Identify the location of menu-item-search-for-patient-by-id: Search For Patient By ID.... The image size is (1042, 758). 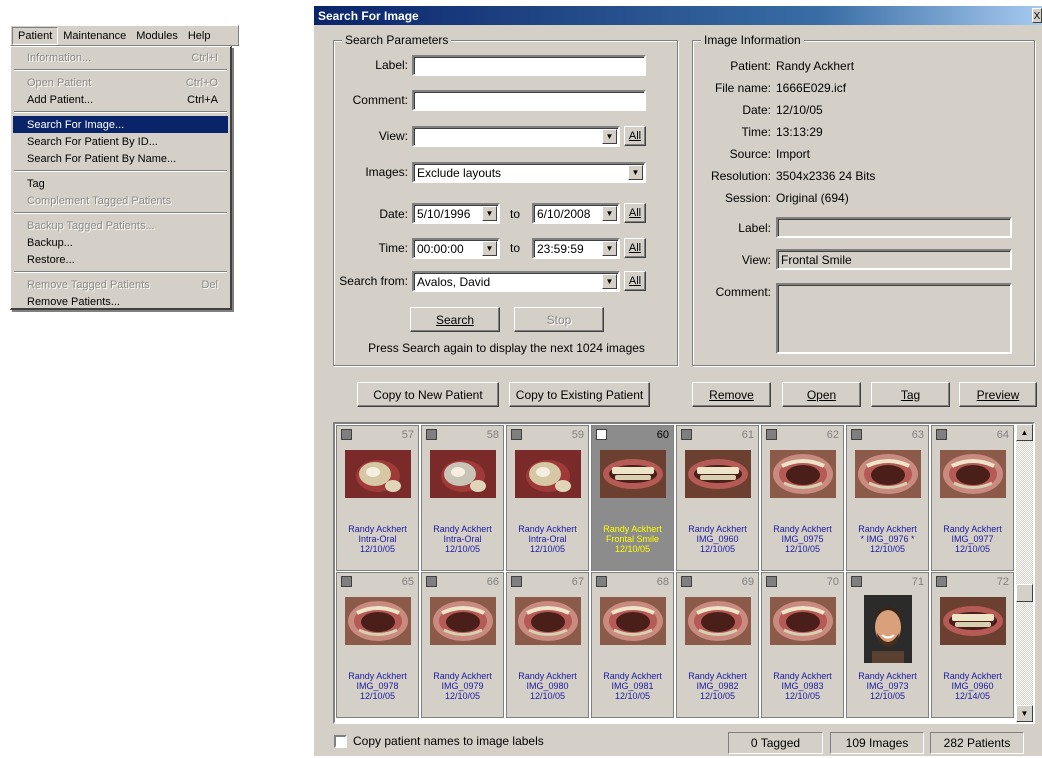
(120, 141).